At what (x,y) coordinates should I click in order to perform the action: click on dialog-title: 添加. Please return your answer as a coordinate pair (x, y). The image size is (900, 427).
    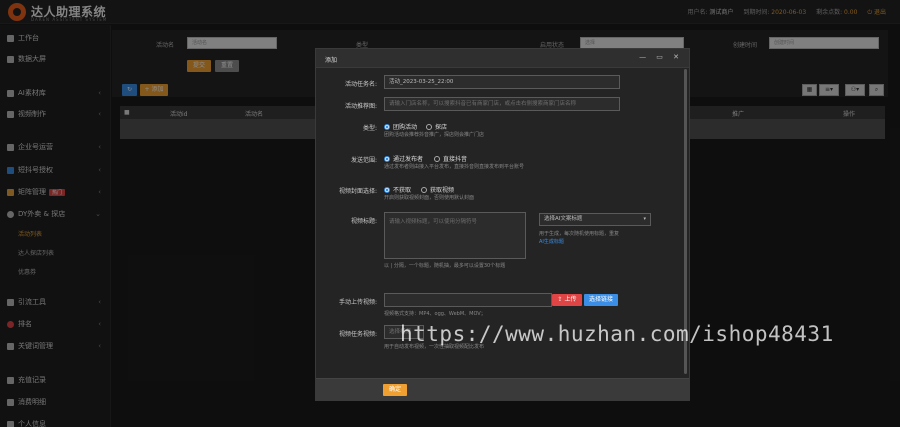
    Looking at the image, I should click on (331, 60).